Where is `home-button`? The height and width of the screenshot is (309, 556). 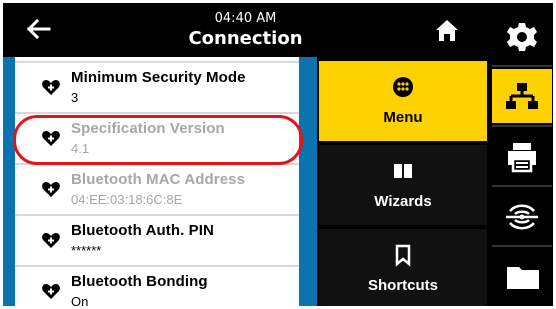
home-button is located at coordinates (447, 30).